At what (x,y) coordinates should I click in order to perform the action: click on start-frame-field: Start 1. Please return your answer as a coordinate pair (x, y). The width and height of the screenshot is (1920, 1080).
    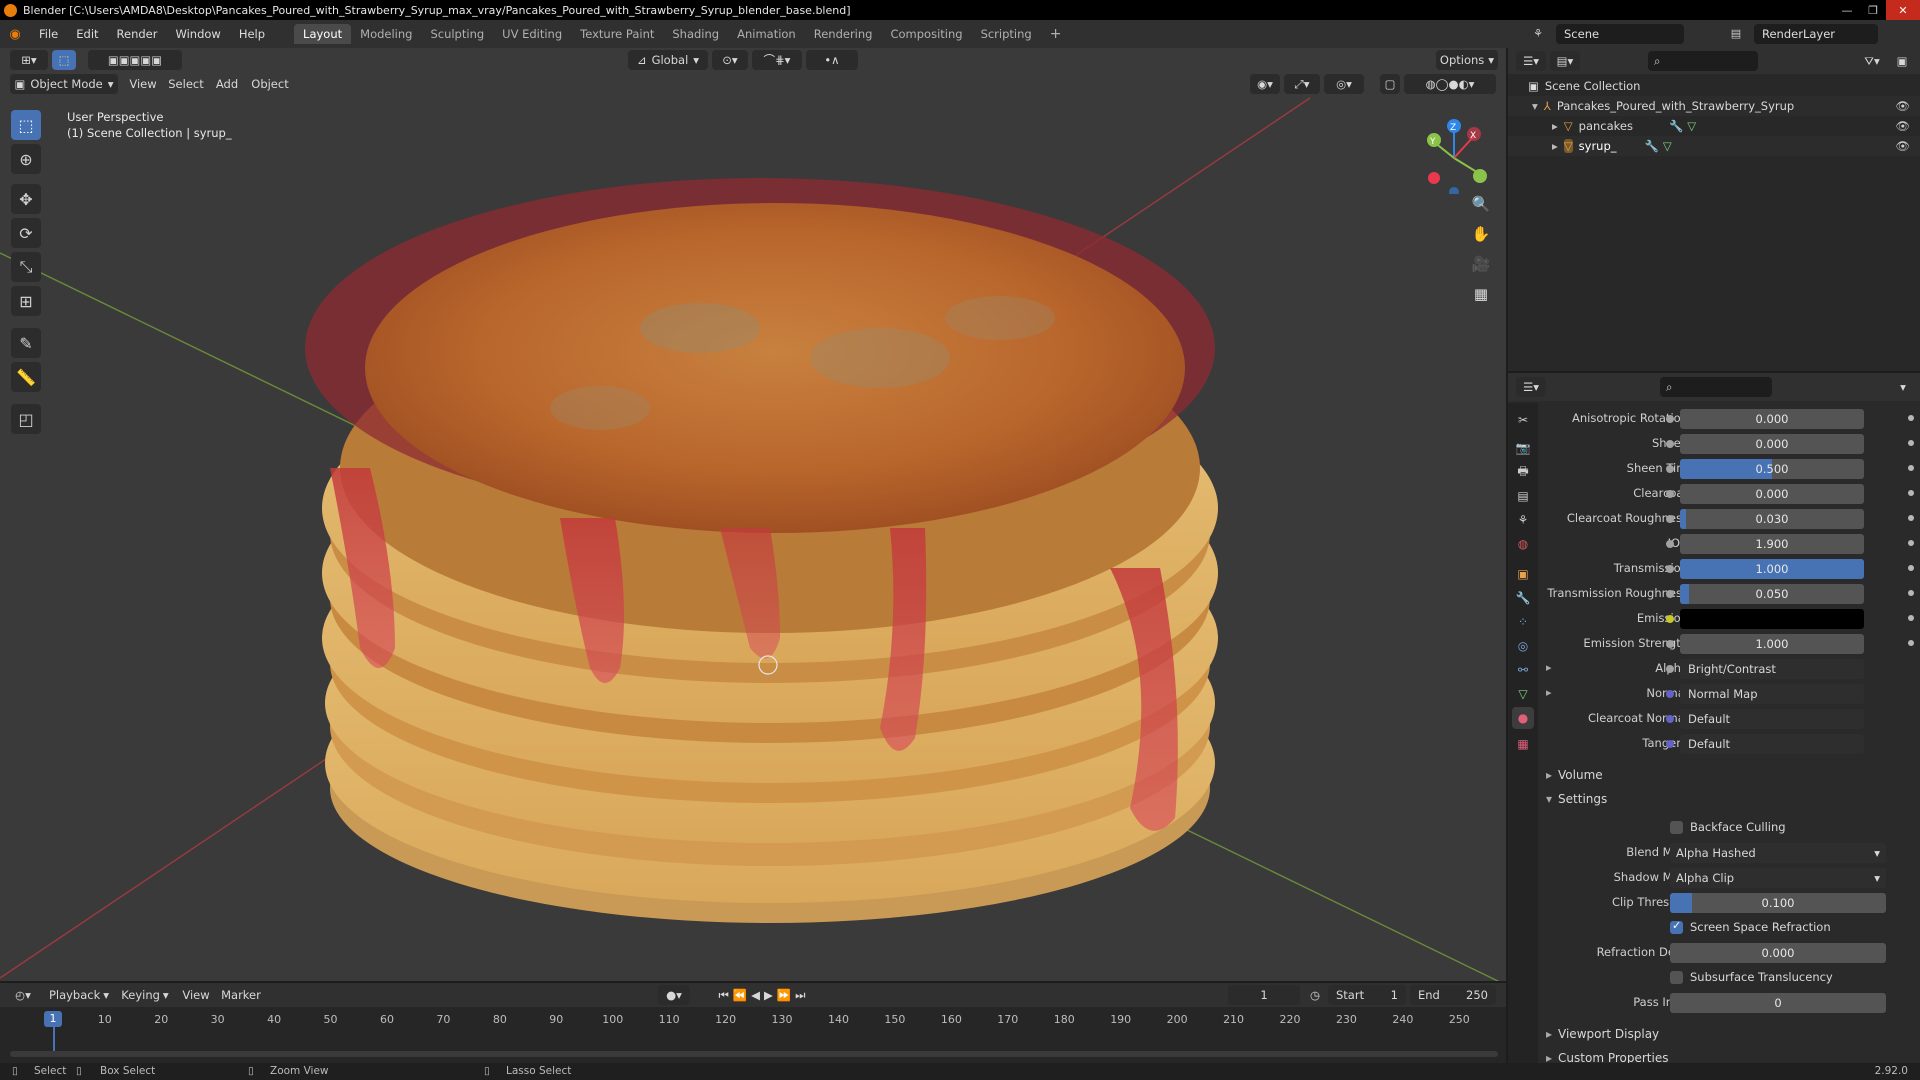
    Looking at the image, I should click on (1367, 995).